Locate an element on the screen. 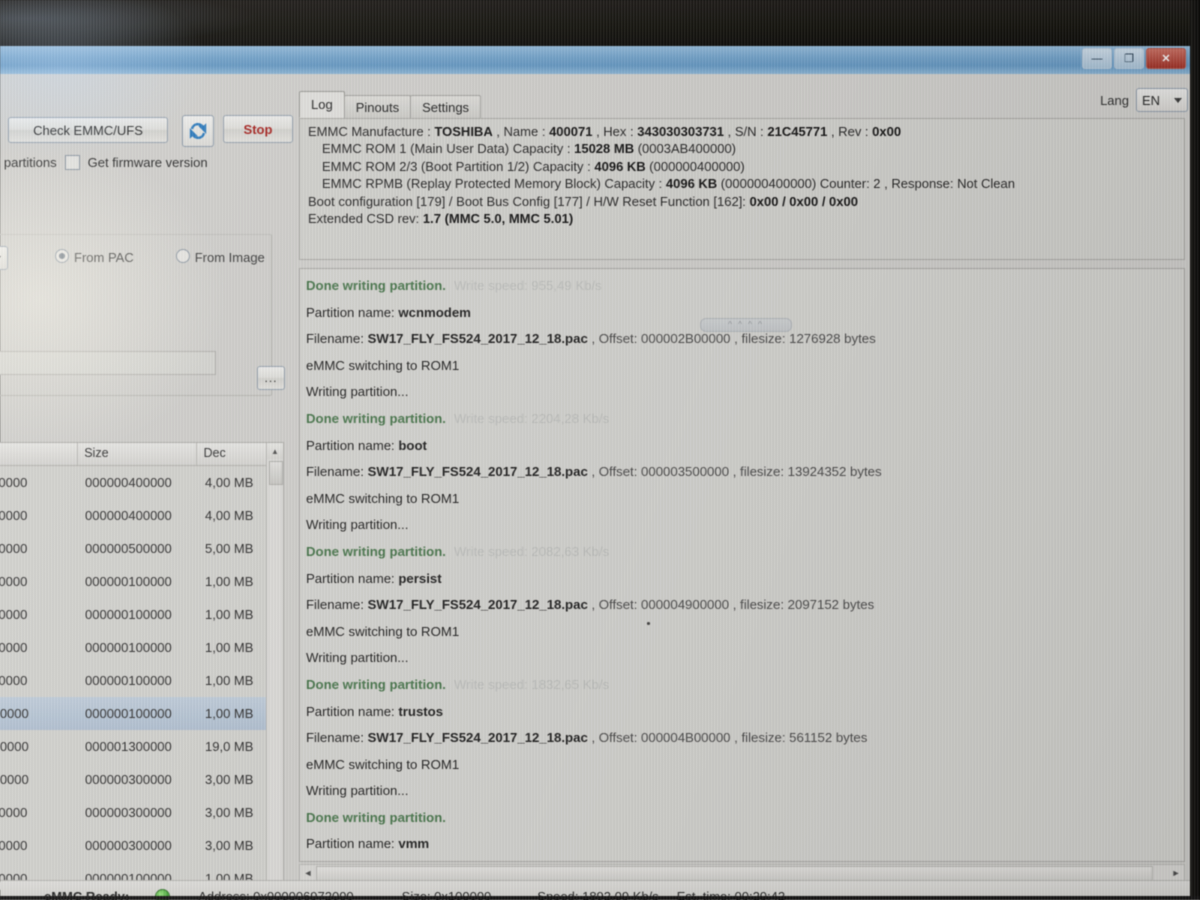 The image size is (1200, 900). check-emmc-ufs-button: Check EMMC/UFS is located at coordinates (88, 130).